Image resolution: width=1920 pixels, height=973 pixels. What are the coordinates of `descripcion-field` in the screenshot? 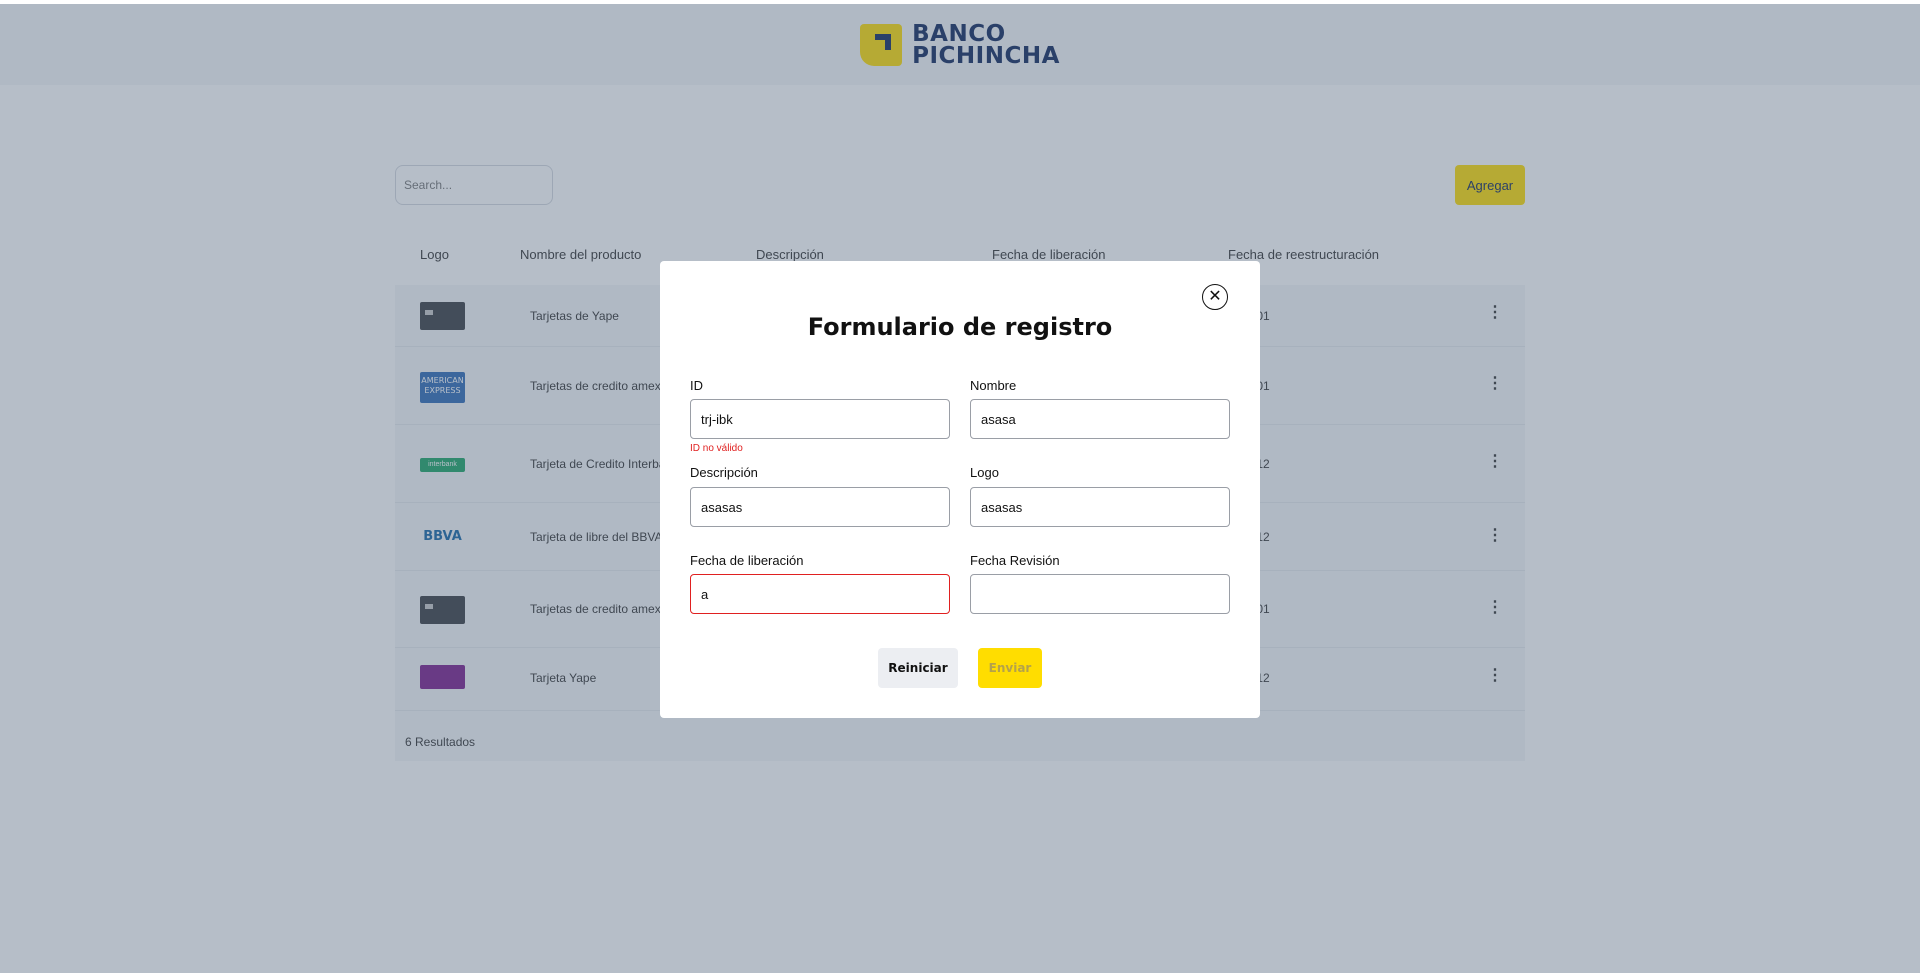 It's located at (820, 507).